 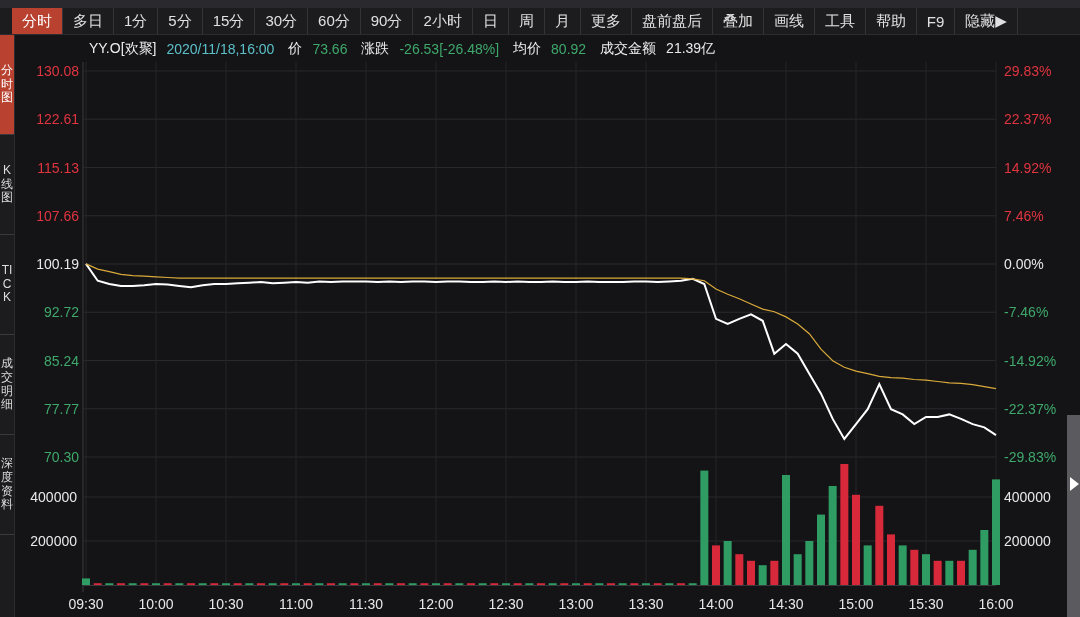 What do you see at coordinates (86, 604) in the screenshot?
I see `x-axis-label: 09:30` at bounding box center [86, 604].